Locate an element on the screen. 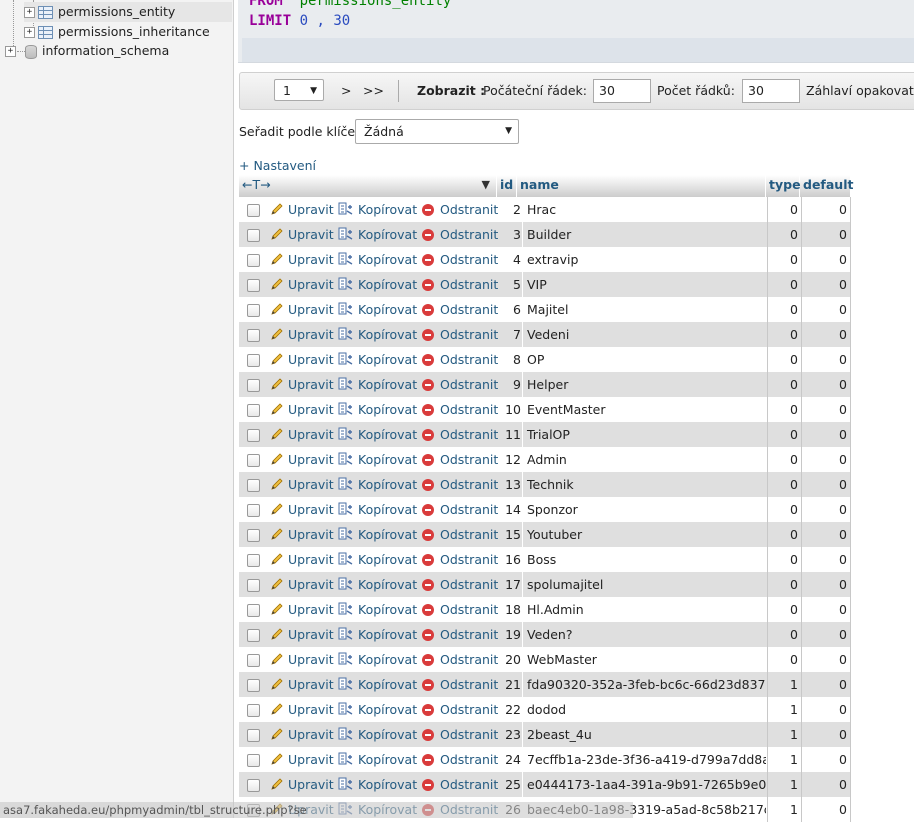 The width and height of the screenshot is (914, 822). cell-name: extravip is located at coordinates (644, 259).